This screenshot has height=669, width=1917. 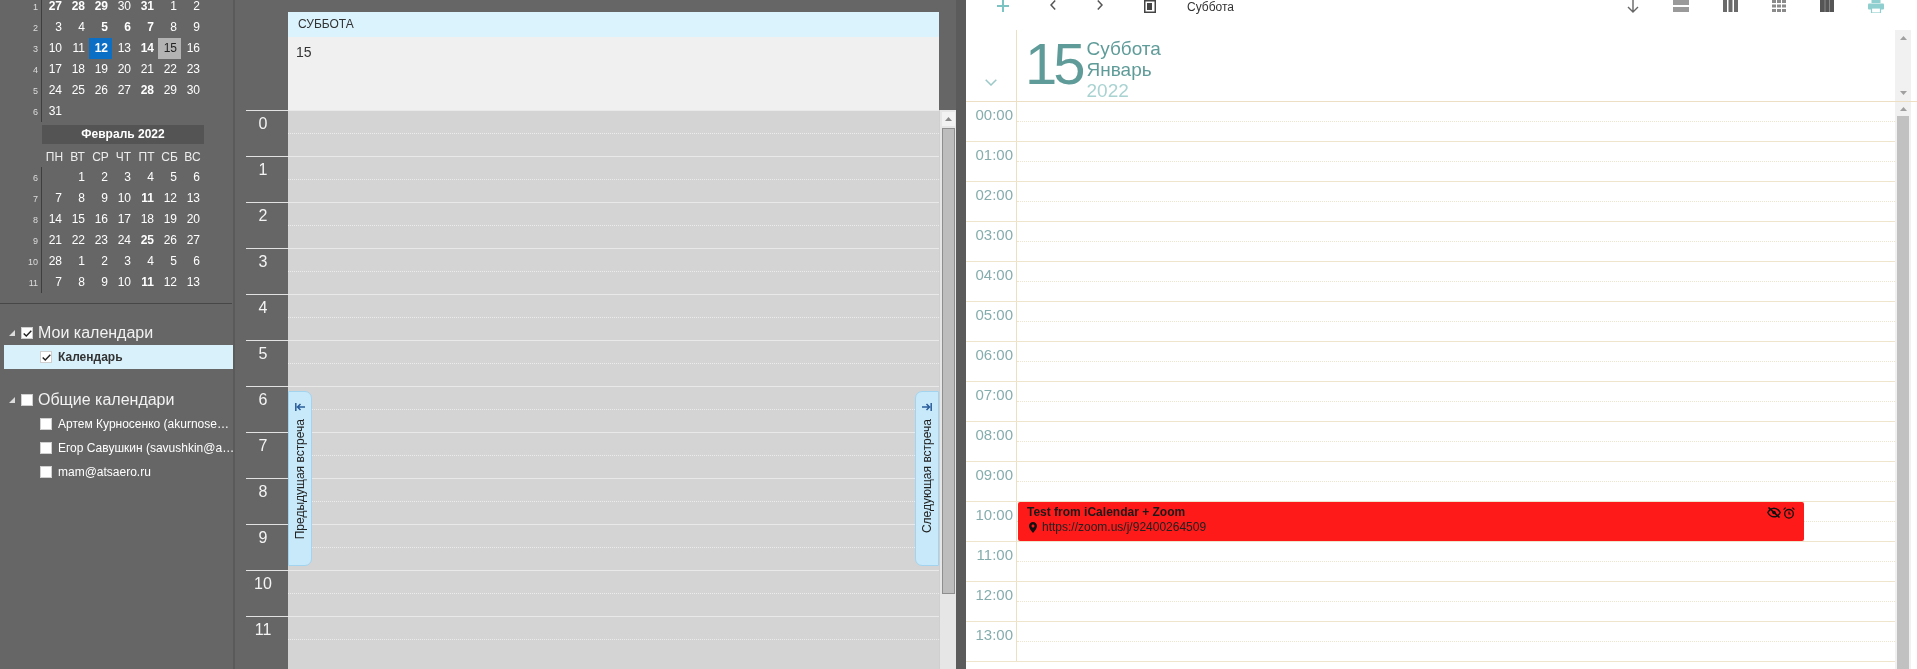 I want to click on grid-icon, so click(x=1779, y=6).